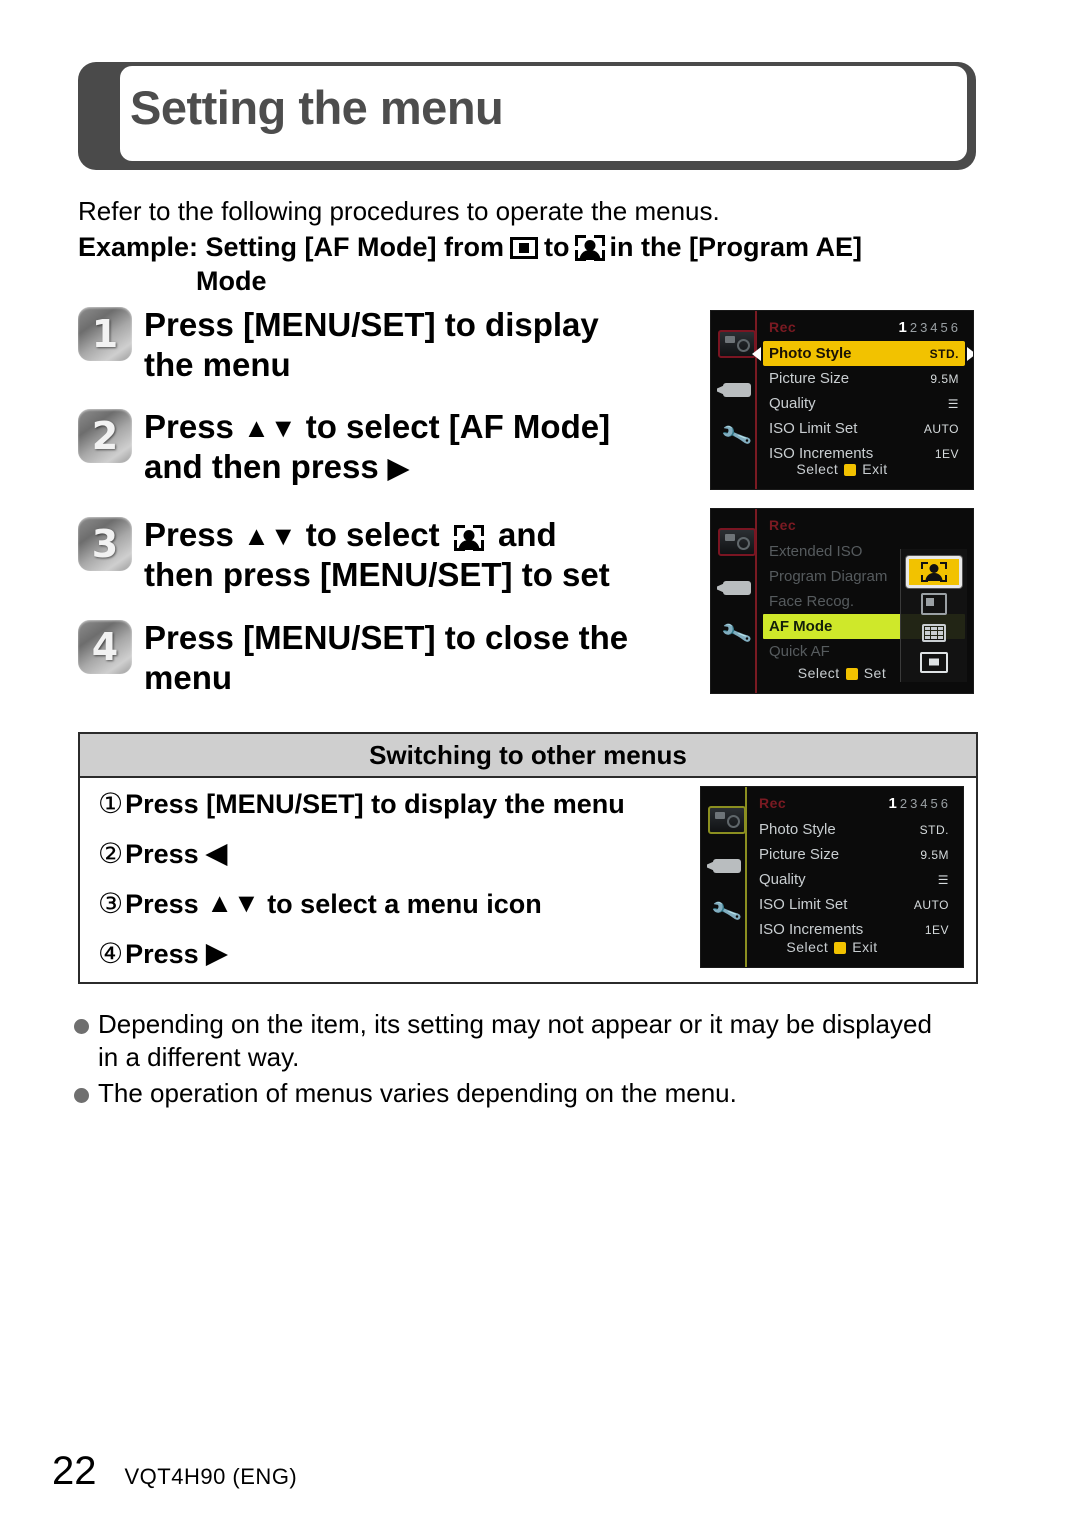 The image size is (1080, 1522). I want to click on switching-step-2-text: Press, so click(162, 854).